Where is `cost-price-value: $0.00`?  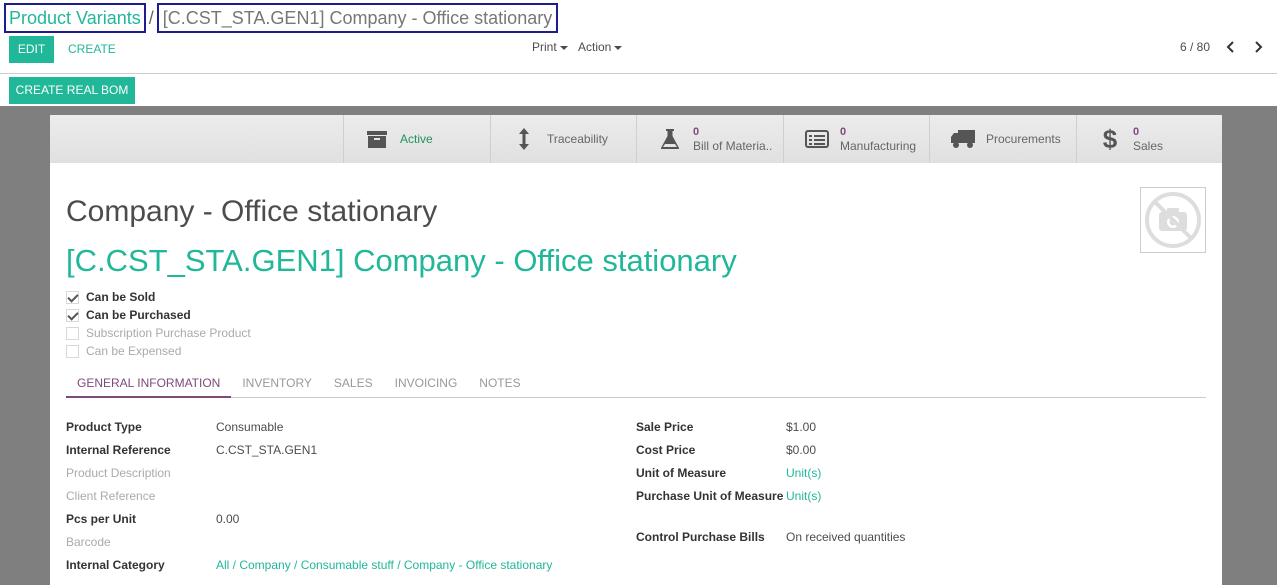
cost-price-value: $0.00 is located at coordinates (801, 450).